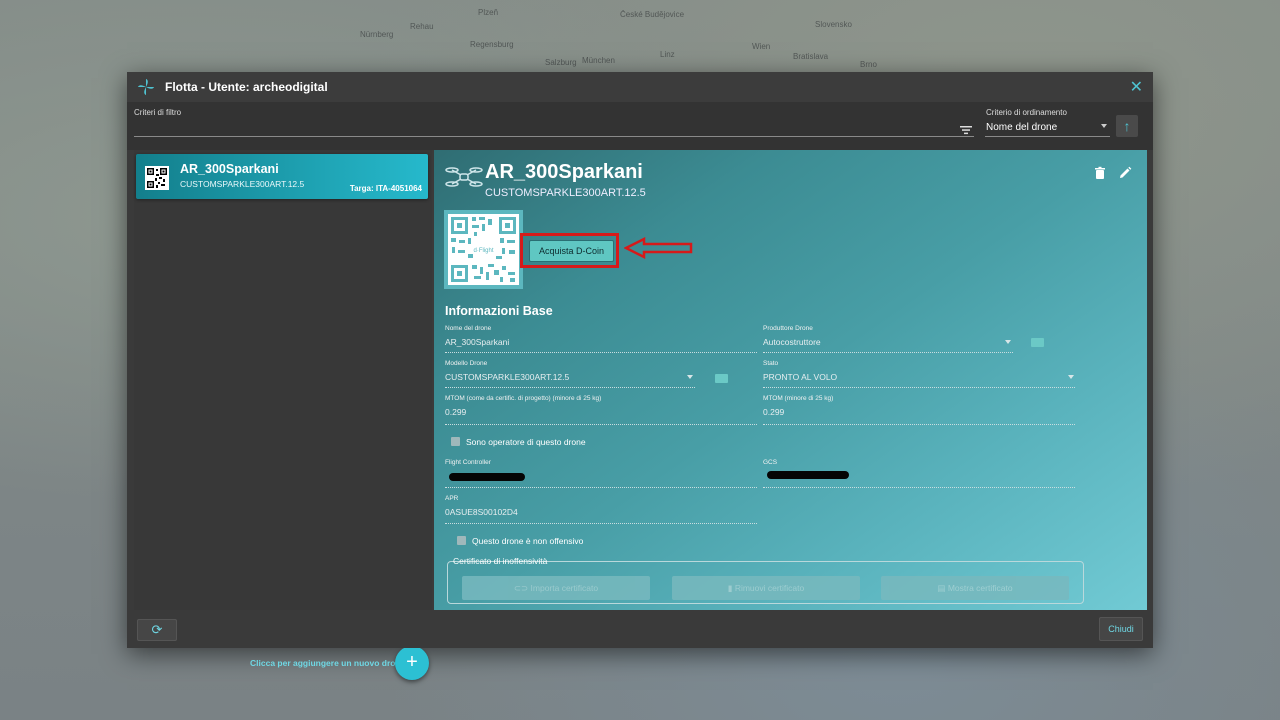 The height and width of the screenshot is (720, 1280). I want to click on field-label: Stato, so click(771, 363).